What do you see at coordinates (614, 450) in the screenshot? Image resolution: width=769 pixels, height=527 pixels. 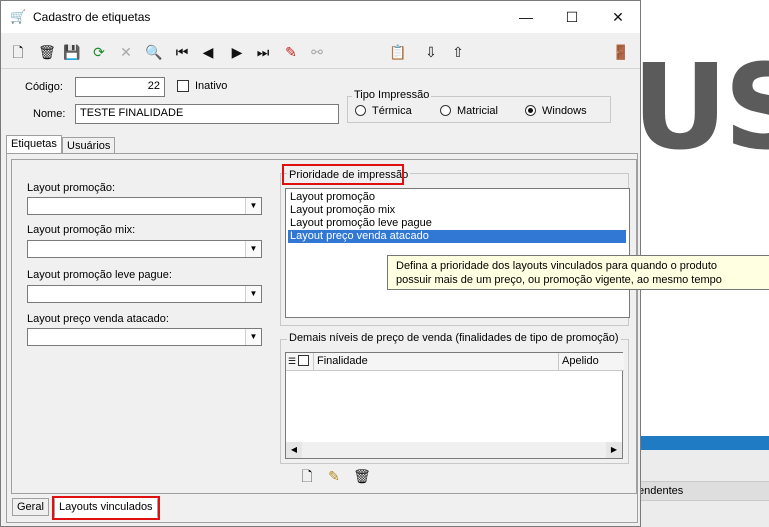 I see `scroll-right-icon: ▶` at bounding box center [614, 450].